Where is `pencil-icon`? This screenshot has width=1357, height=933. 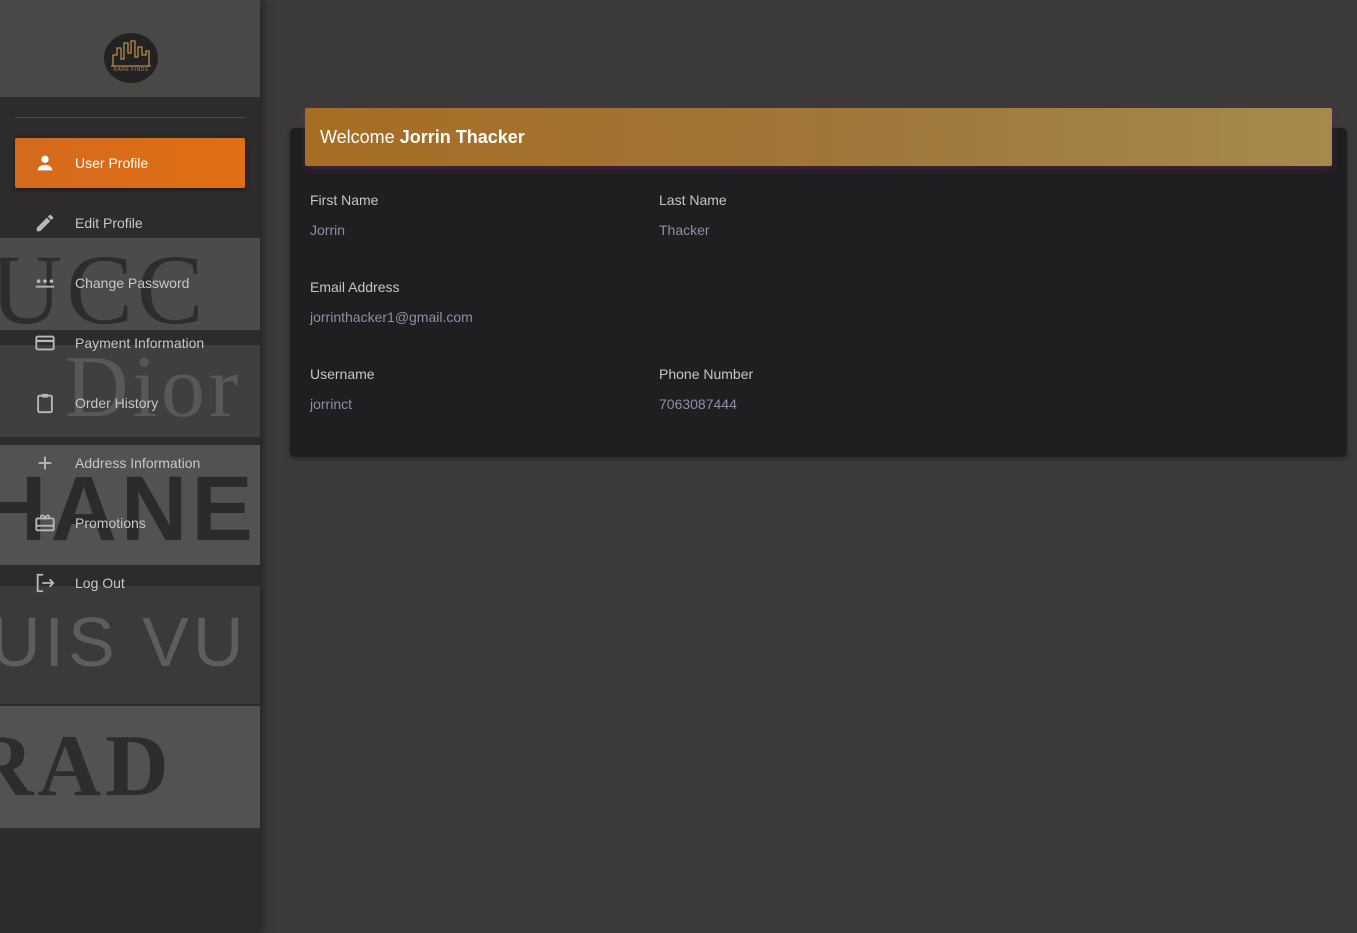
pencil-icon is located at coordinates (45, 223).